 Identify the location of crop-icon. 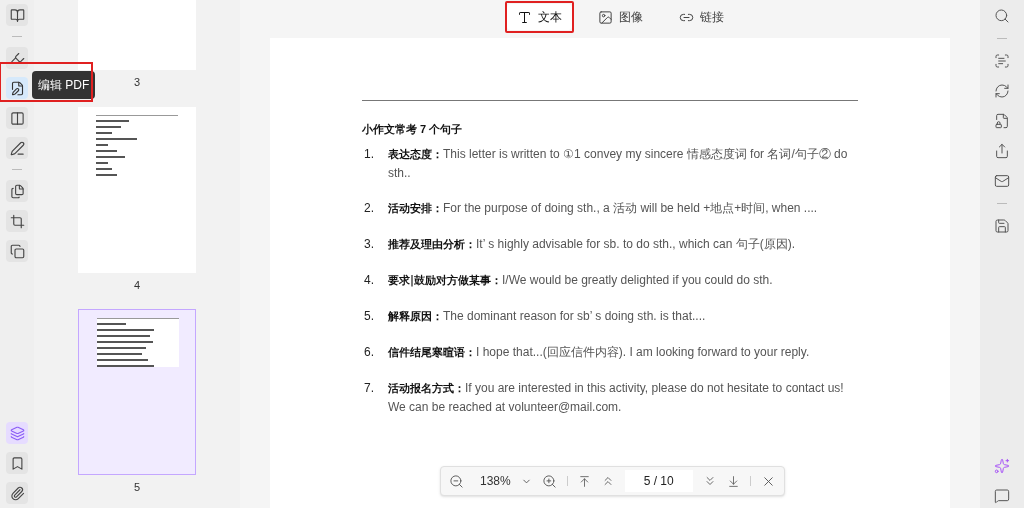
(17, 221).